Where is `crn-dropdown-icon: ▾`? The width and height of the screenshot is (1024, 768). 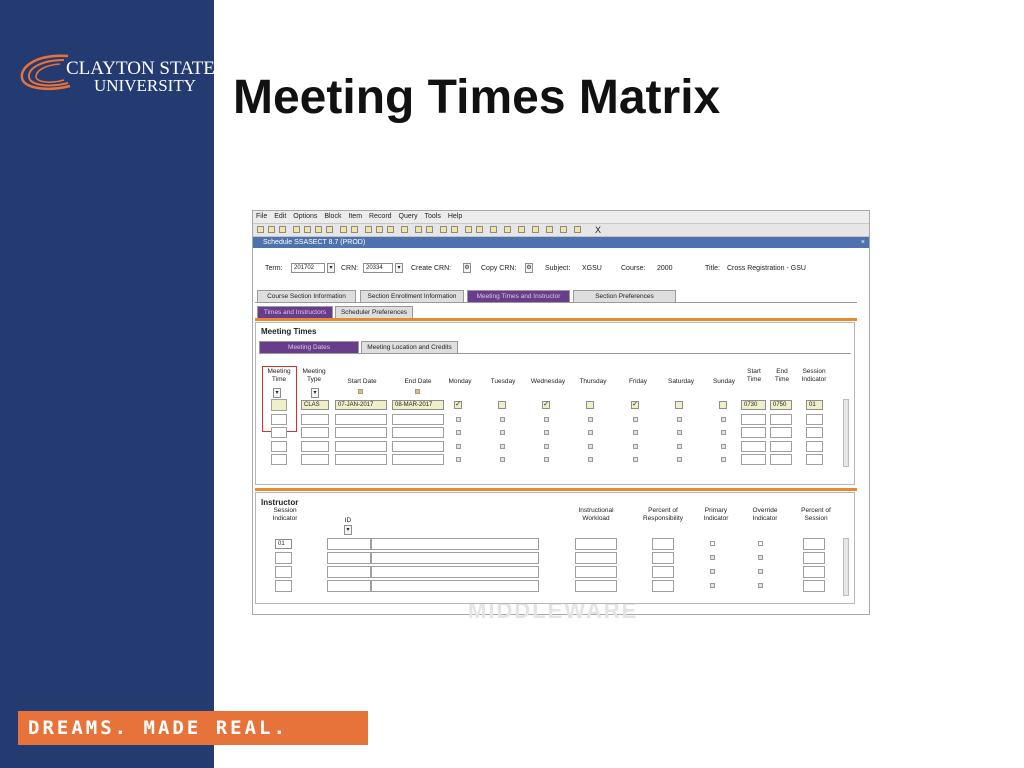
crn-dropdown-icon: ▾ is located at coordinates (399, 268).